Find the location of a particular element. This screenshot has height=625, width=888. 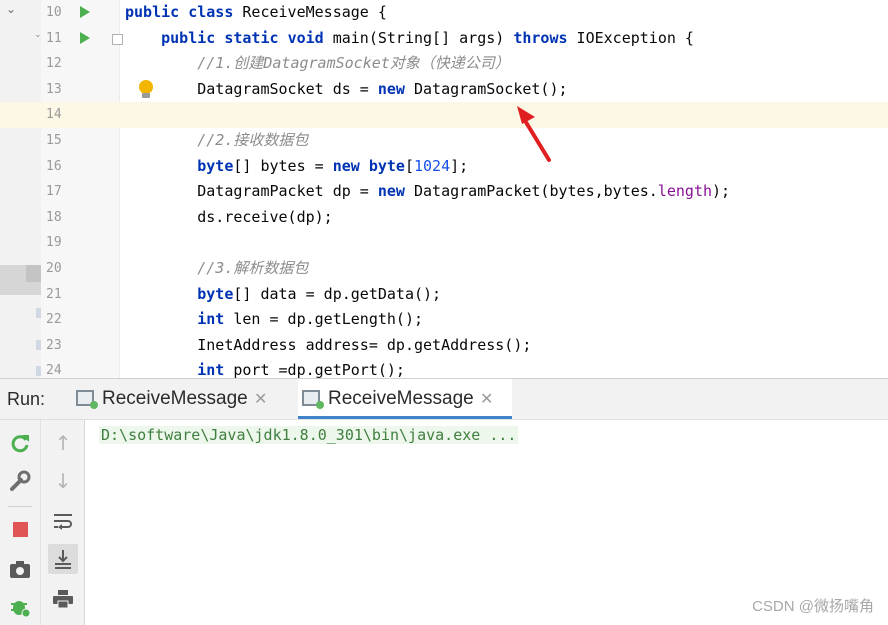

soft-wrap-icon is located at coordinates (63, 521).